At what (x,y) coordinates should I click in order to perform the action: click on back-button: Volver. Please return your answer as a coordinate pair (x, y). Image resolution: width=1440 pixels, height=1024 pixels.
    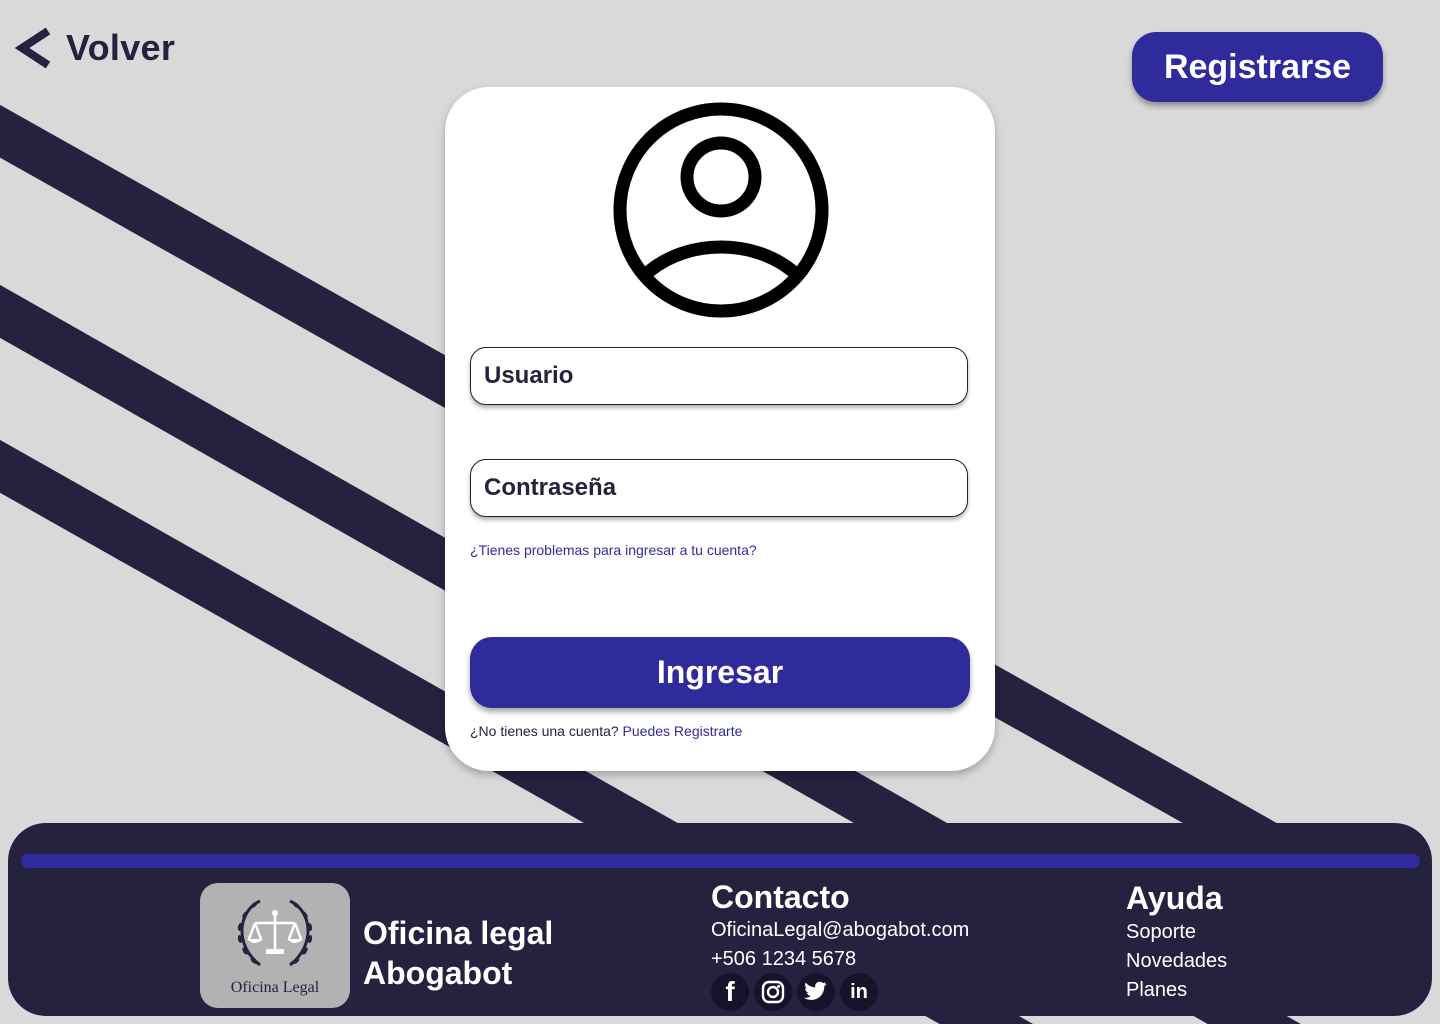
    Looking at the image, I should click on (94, 48).